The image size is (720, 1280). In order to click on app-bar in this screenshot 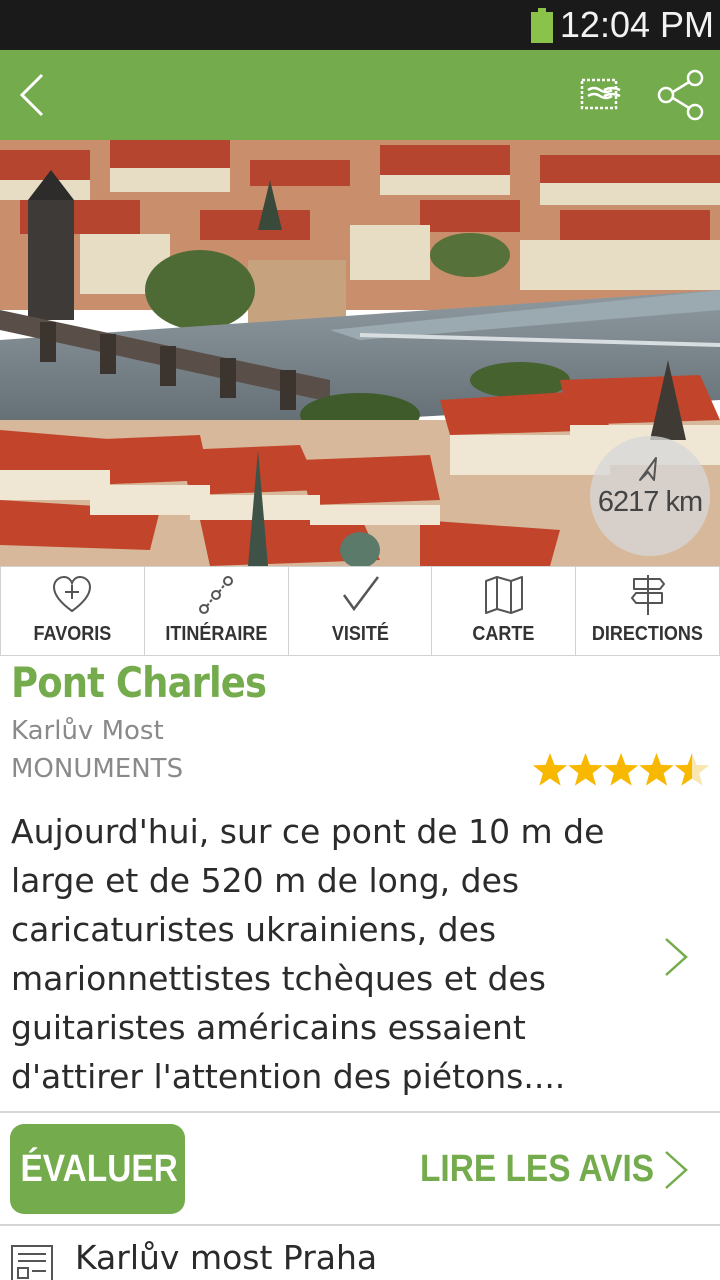, I will do `click(360, 95)`.